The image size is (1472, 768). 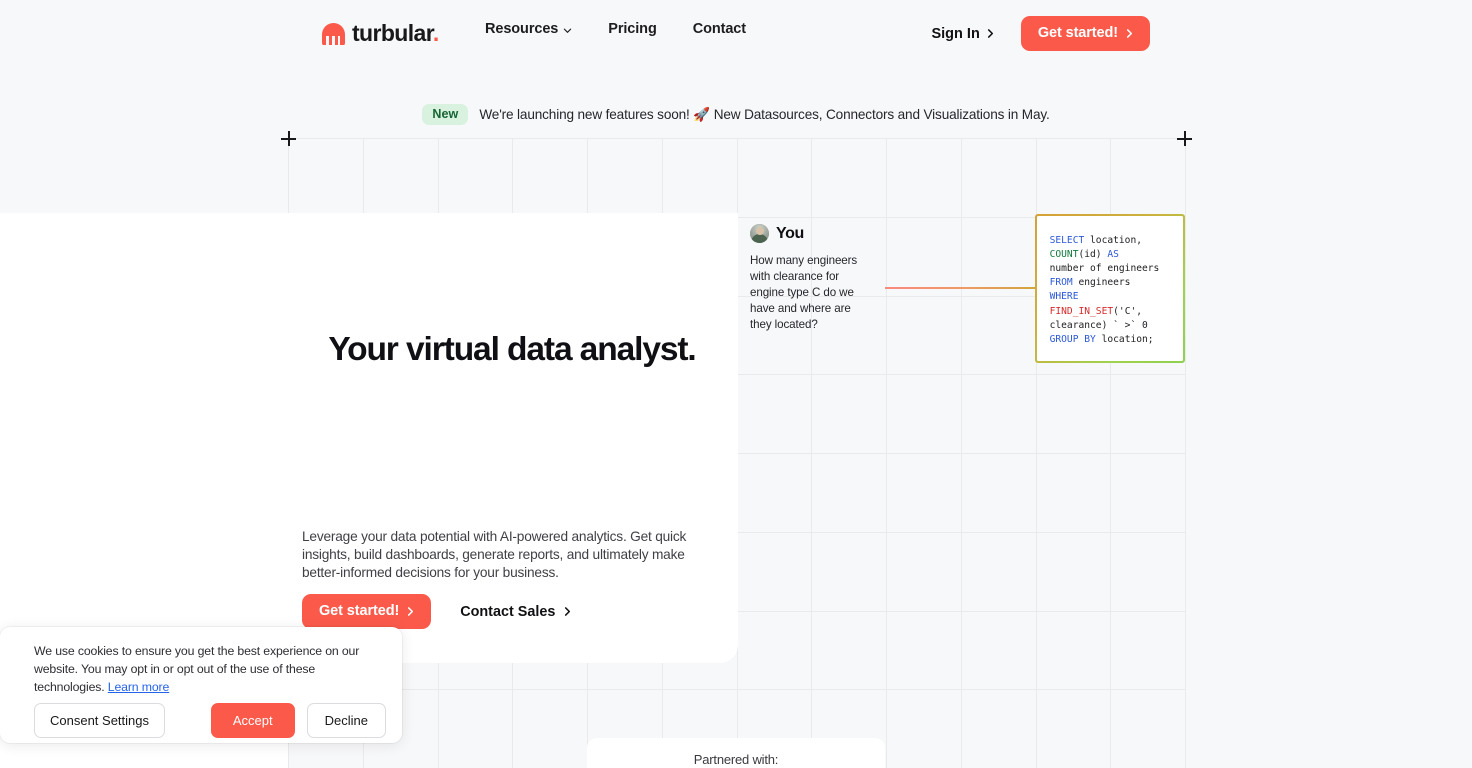 I want to click on sql-token: GROUP BY, so click(x=1072, y=339).